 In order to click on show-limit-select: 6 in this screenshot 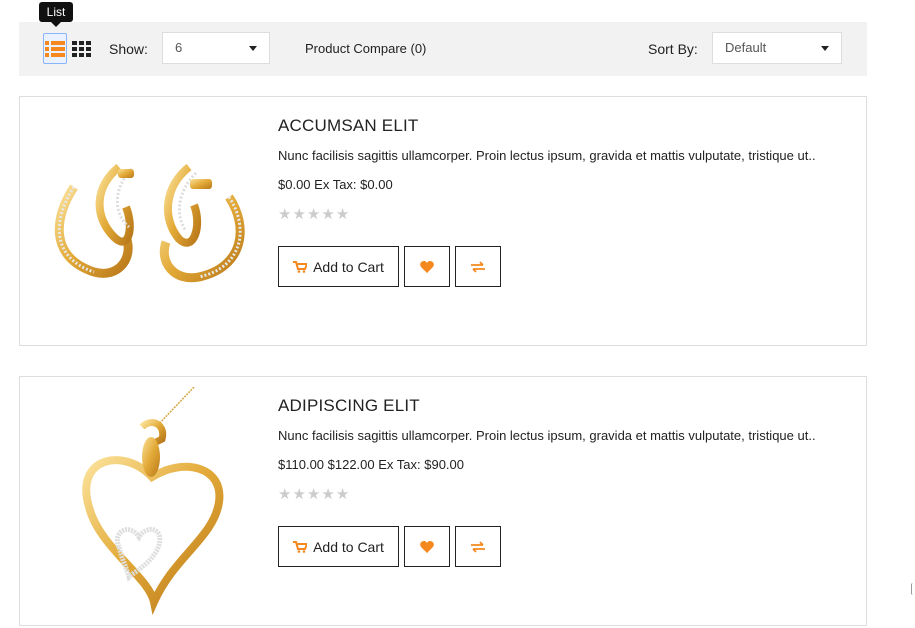, I will do `click(216, 48)`.